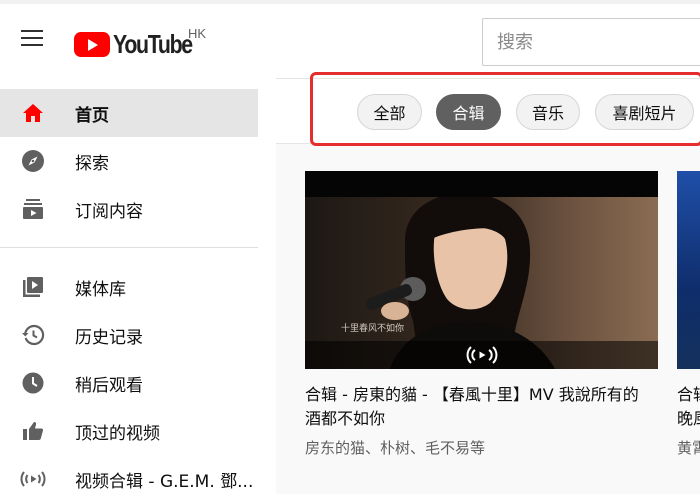  I want to click on video-title: 合辑 - 房東的貓 - 【春風十里】MV 我說所有的酒都不如你, so click(472, 407).